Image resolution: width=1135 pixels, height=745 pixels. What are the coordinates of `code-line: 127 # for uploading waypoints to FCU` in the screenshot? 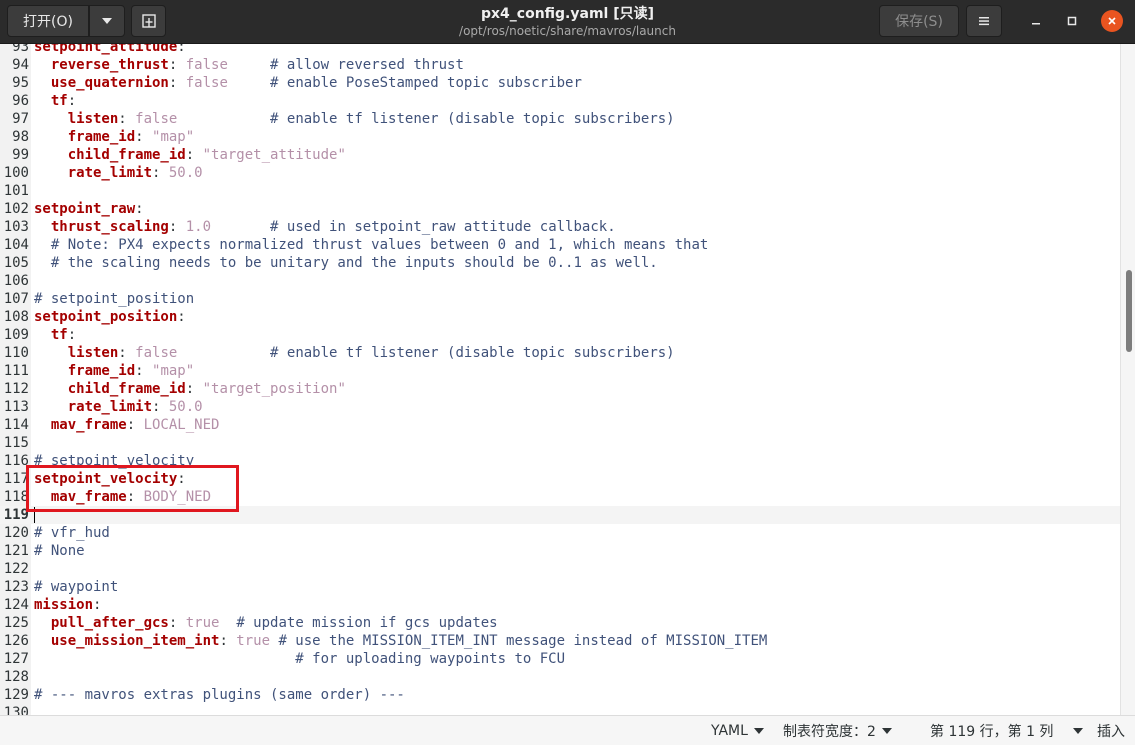 It's located at (560, 659).